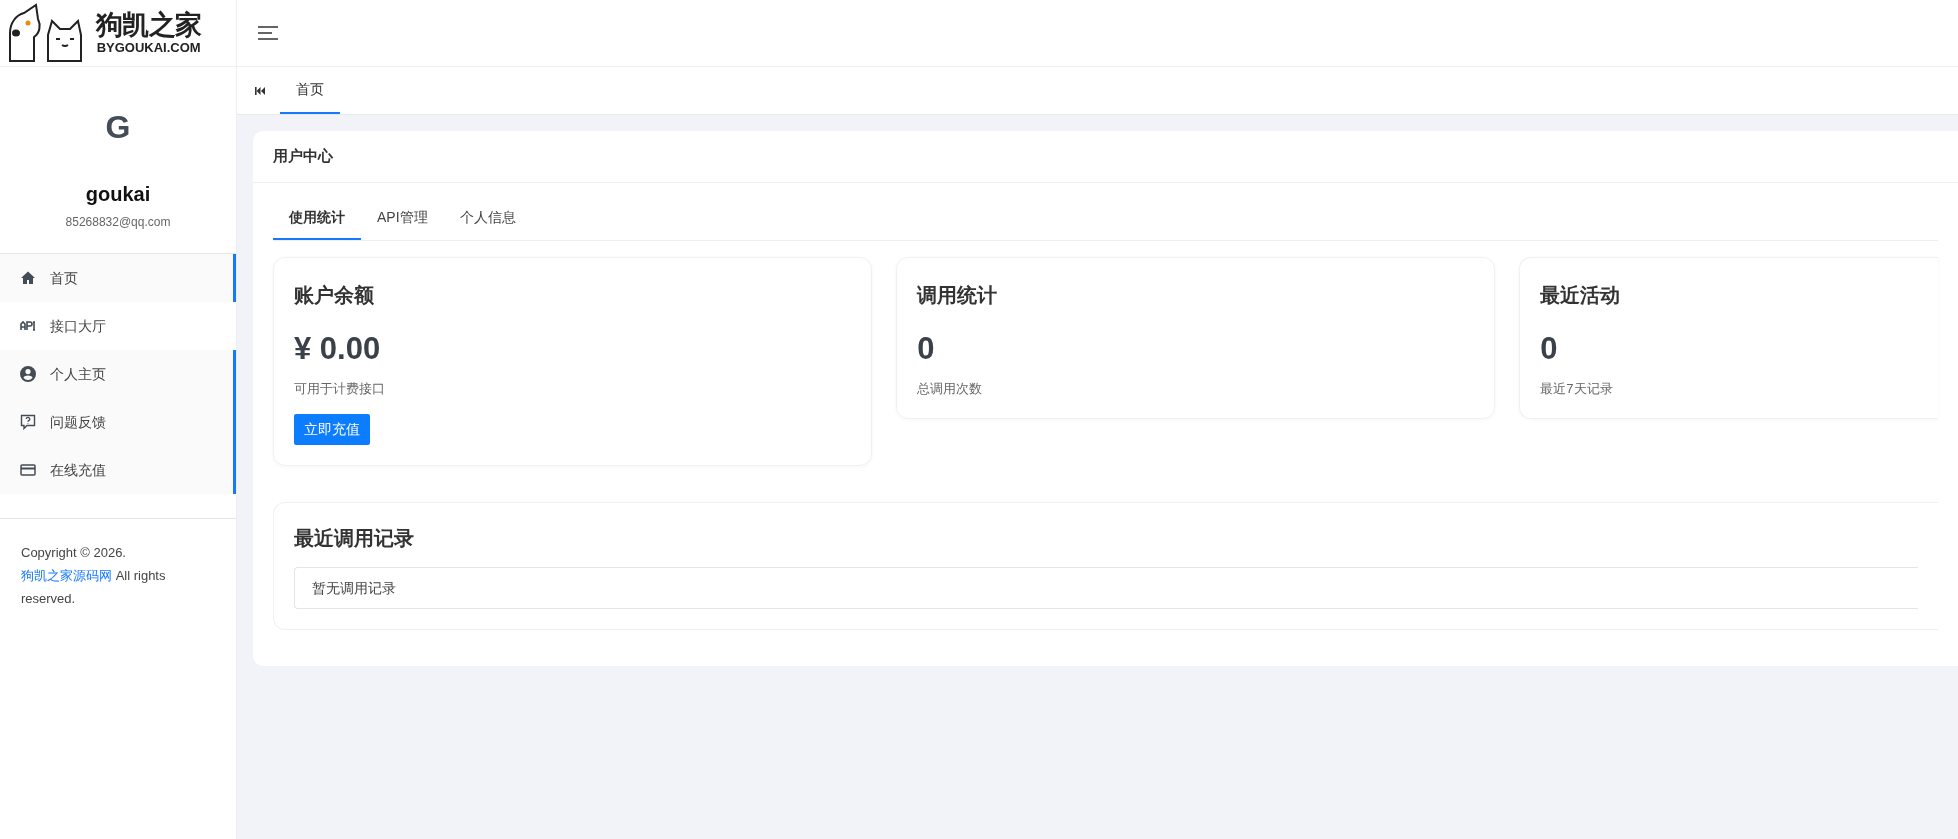  What do you see at coordinates (268, 33) in the screenshot?
I see `menu-icon` at bounding box center [268, 33].